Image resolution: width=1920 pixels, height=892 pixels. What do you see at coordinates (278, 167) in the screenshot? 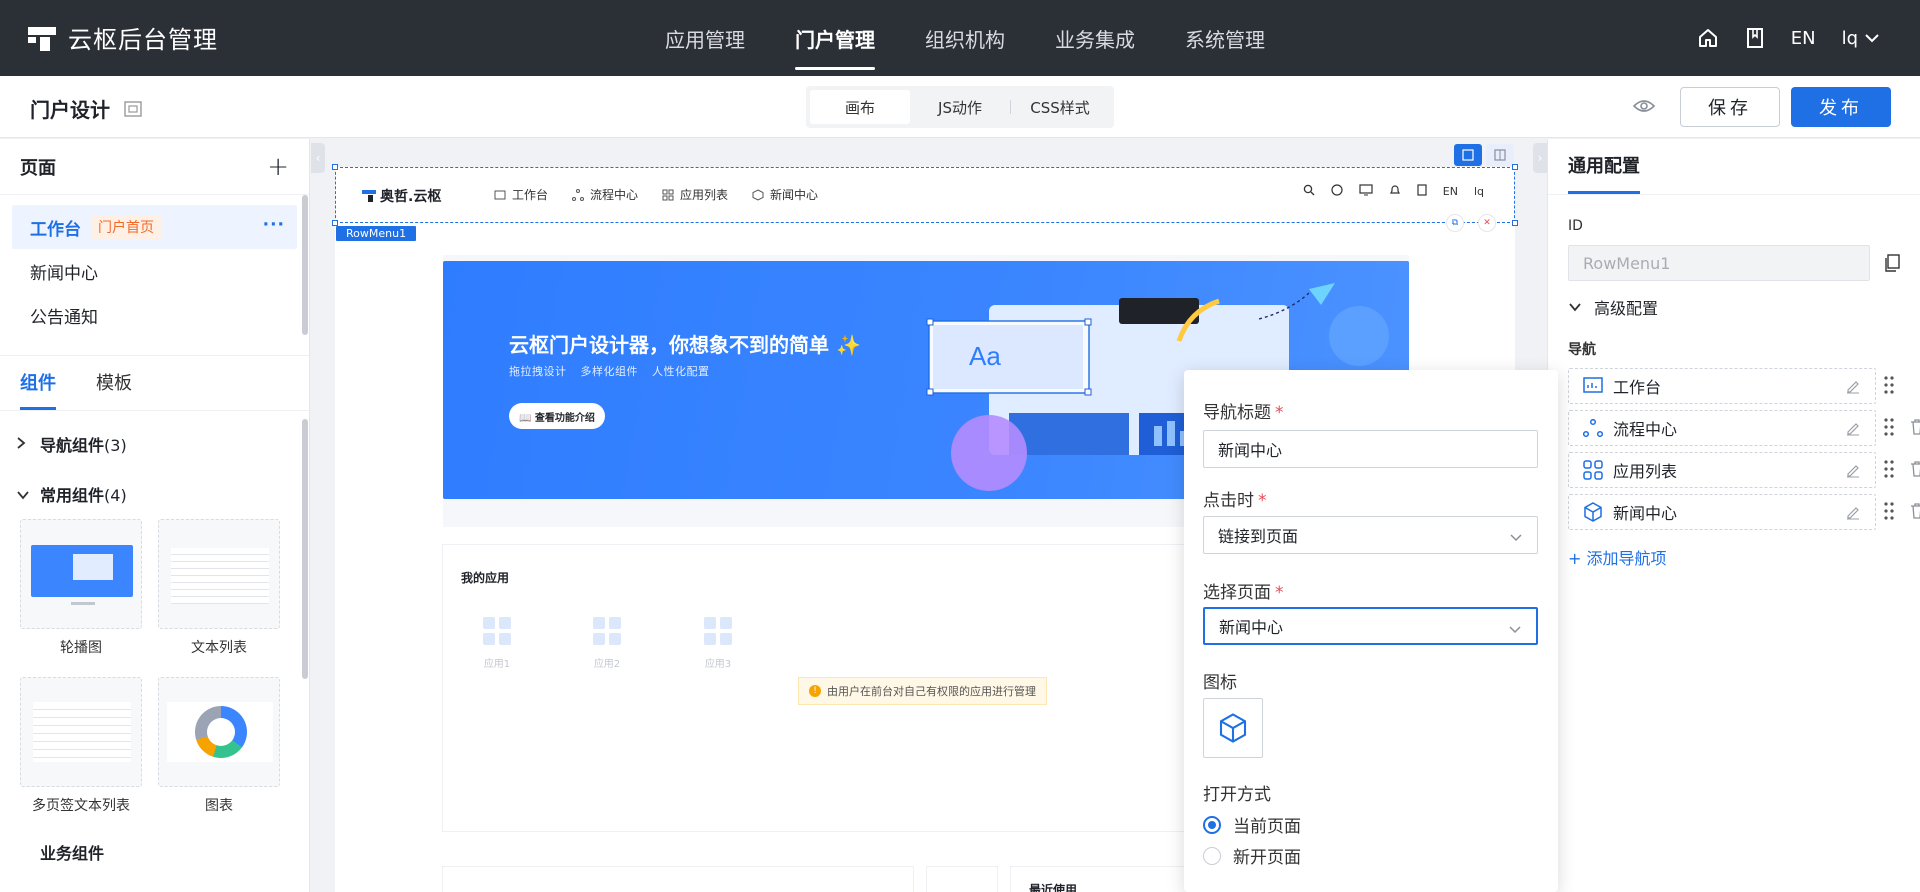
I see `add-page-icon: +` at bounding box center [278, 167].